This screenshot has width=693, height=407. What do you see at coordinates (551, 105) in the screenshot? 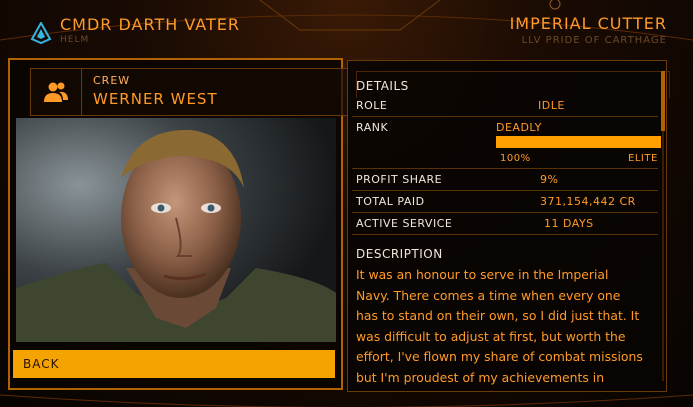
I see `role-value: IDLE` at bounding box center [551, 105].